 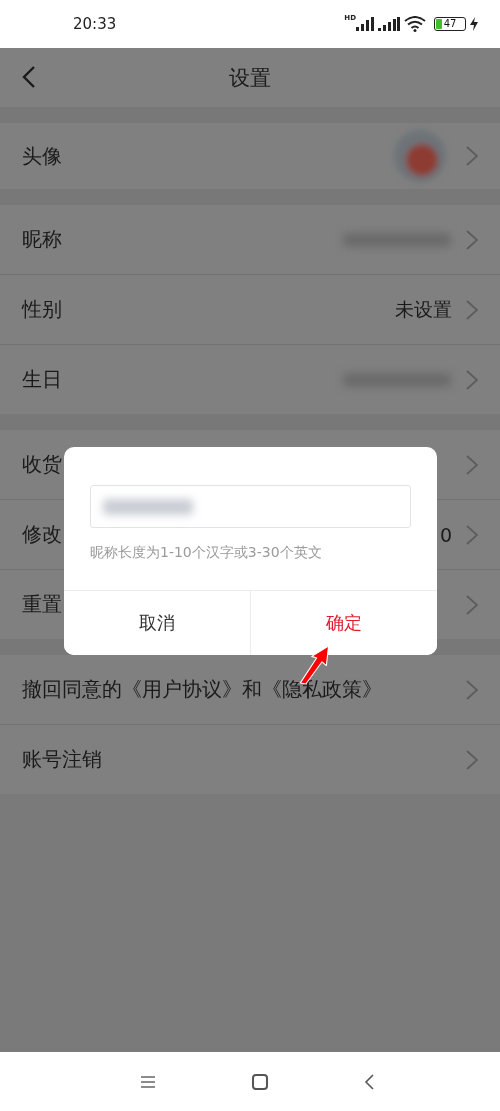 What do you see at coordinates (423, 309) in the screenshot?
I see `row-value: 未设置` at bounding box center [423, 309].